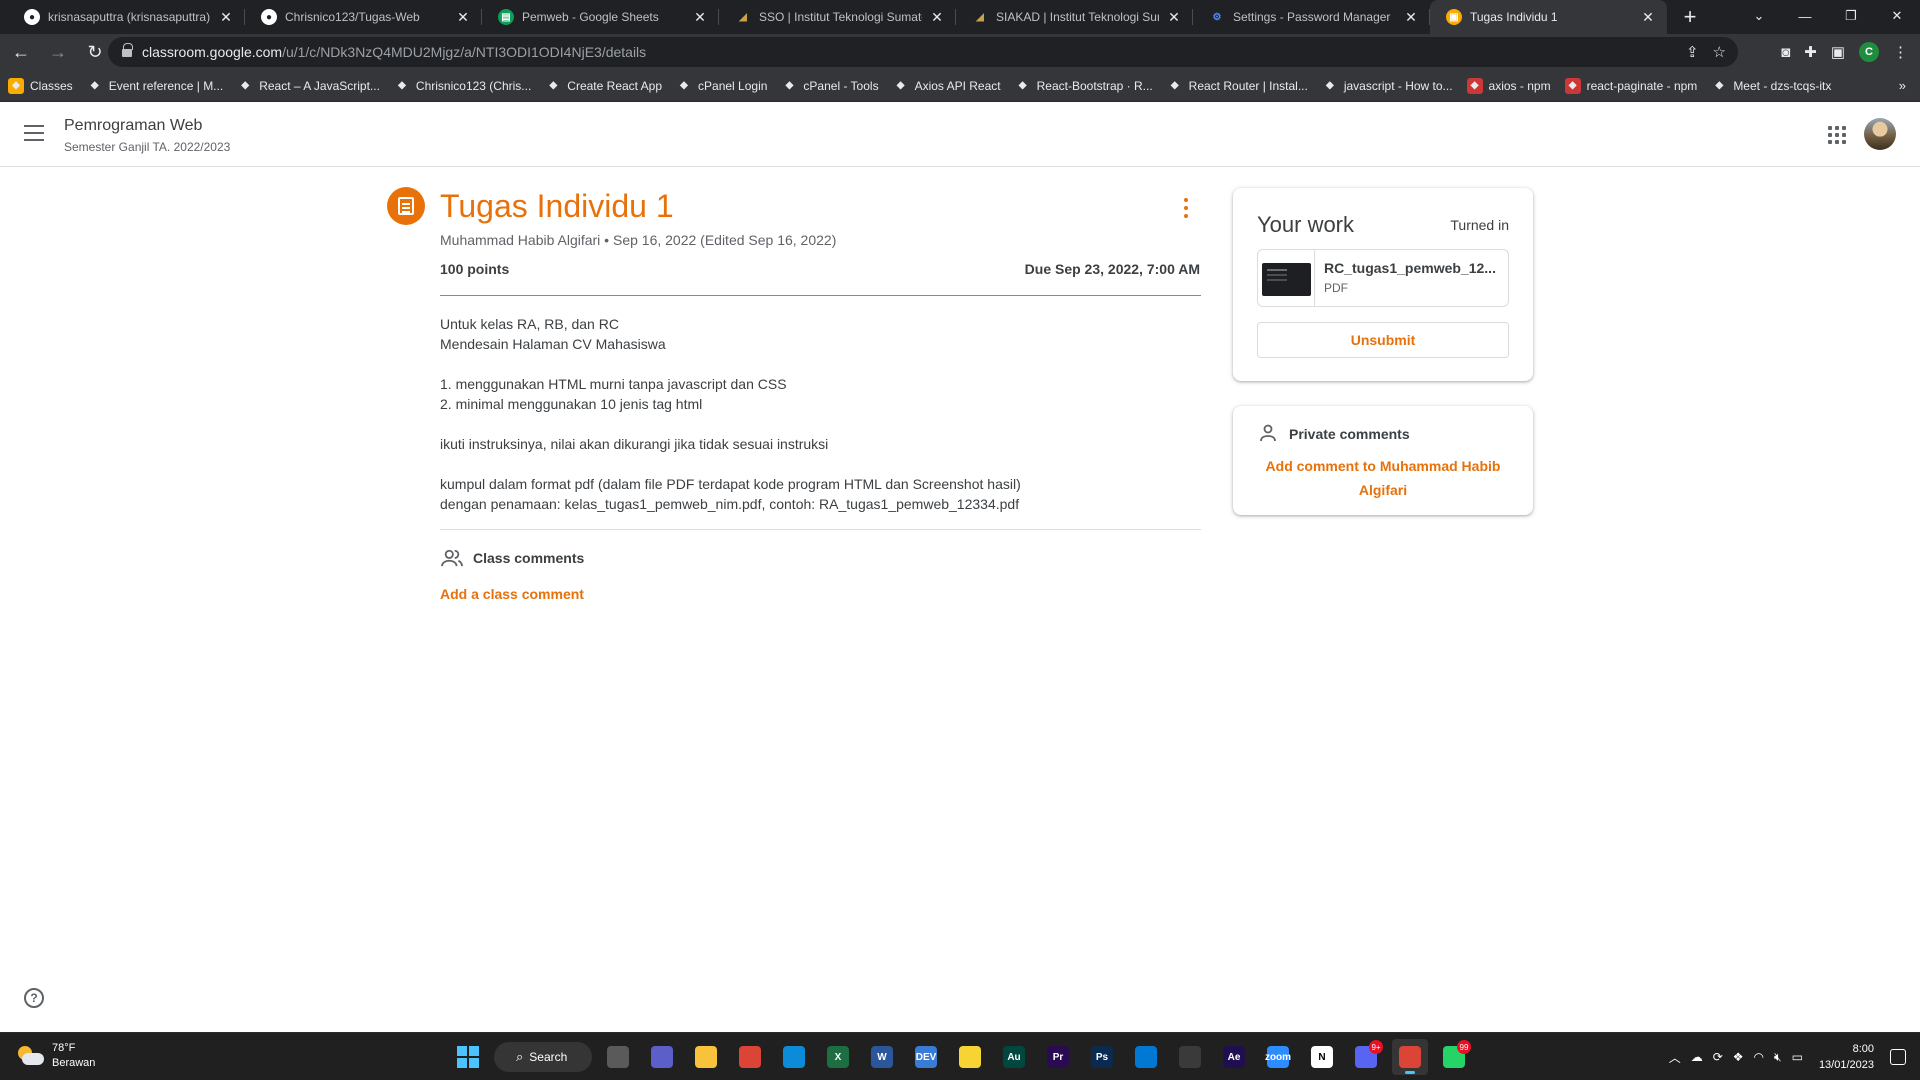 The height and width of the screenshot is (1080, 1920). Describe the element at coordinates (1014, 1057) in the screenshot. I see `audition-taskbar-button: Au` at that location.